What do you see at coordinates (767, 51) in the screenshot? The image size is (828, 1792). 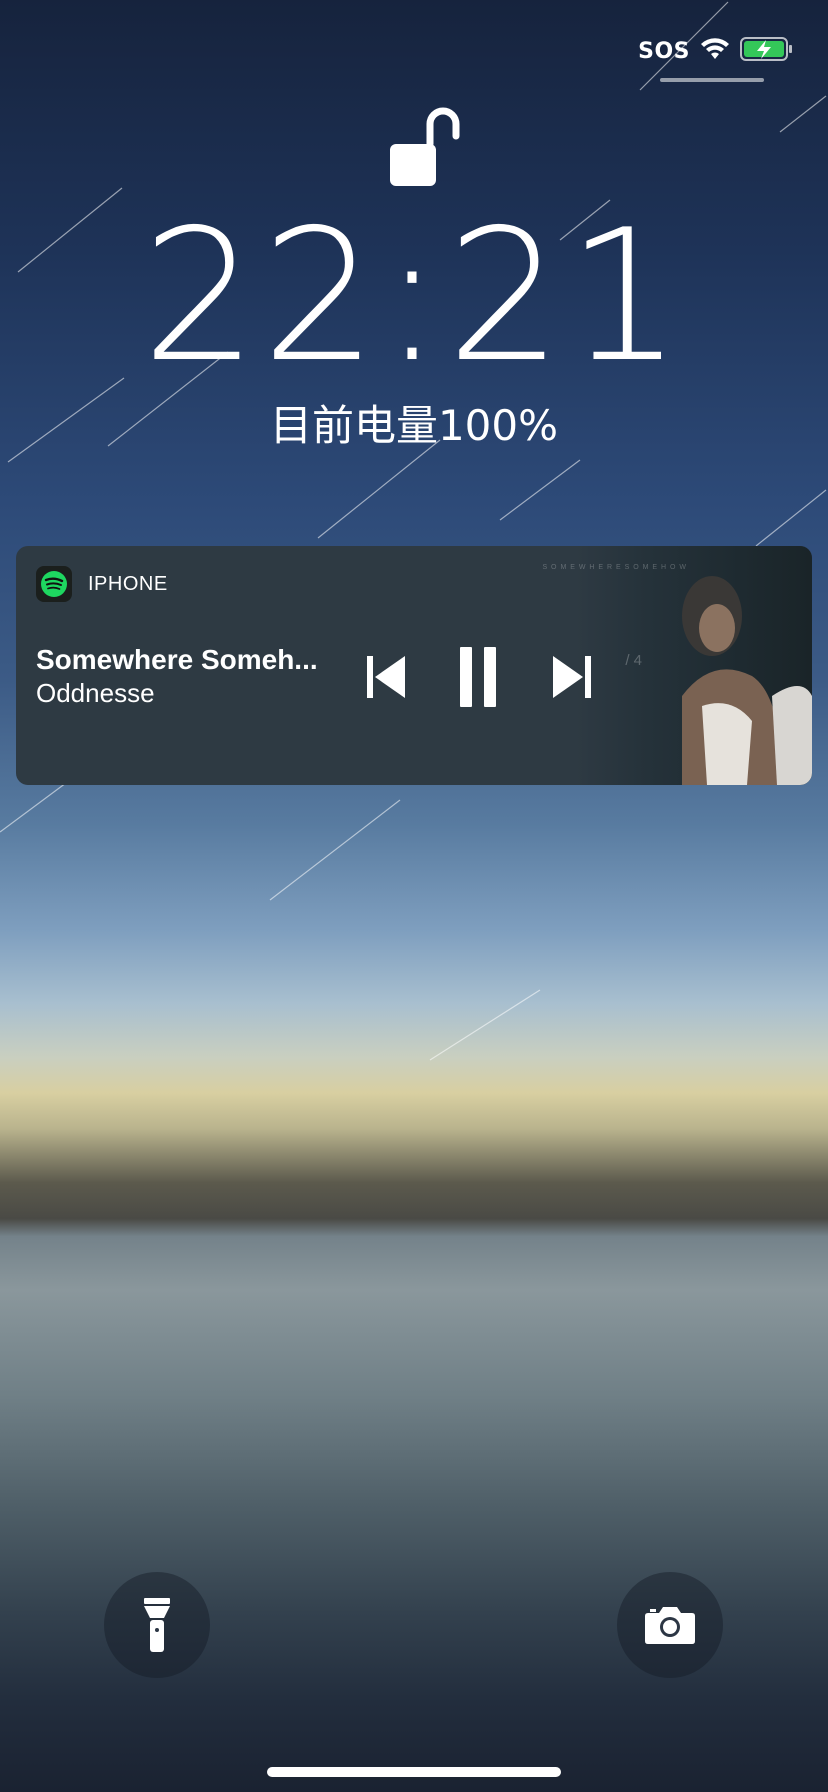 I see `battery-charging-icon` at bounding box center [767, 51].